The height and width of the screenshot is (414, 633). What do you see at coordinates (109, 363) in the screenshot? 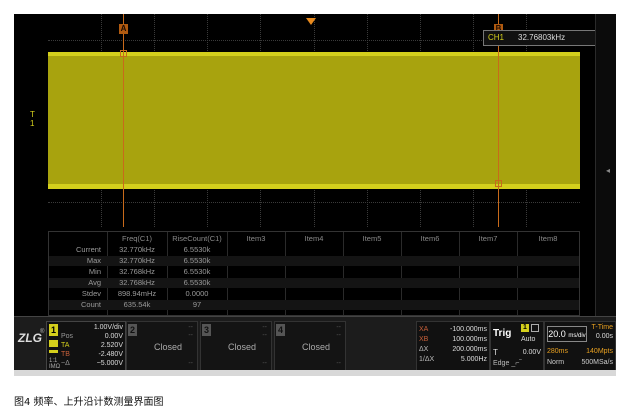
I see `ch1-delta-value: ~5.000V` at bounding box center [109, 363].